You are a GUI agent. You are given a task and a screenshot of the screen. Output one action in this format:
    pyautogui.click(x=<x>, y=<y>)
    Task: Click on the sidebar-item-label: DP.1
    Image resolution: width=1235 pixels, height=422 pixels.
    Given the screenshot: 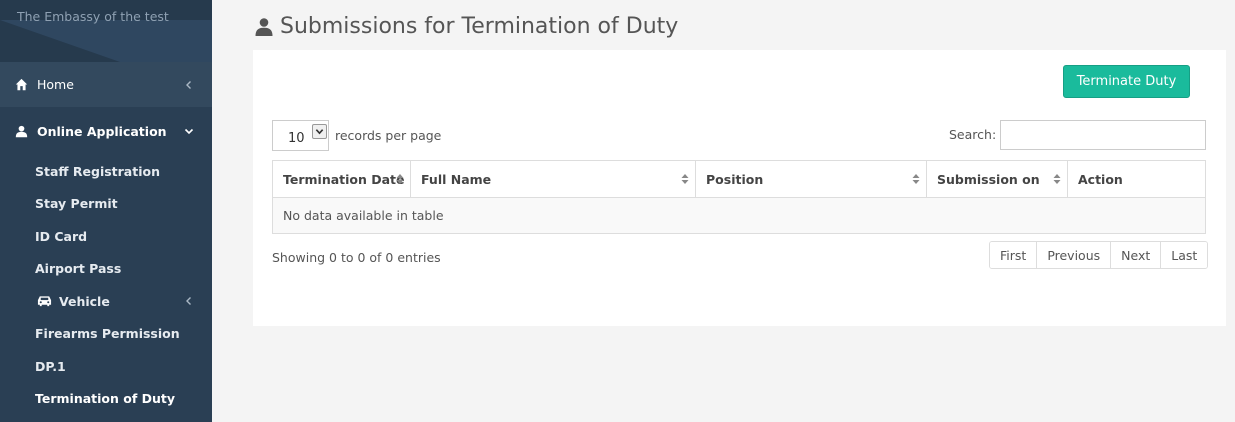 What is the action you would take?
    pyautogui.click(x=50, y=366)
    